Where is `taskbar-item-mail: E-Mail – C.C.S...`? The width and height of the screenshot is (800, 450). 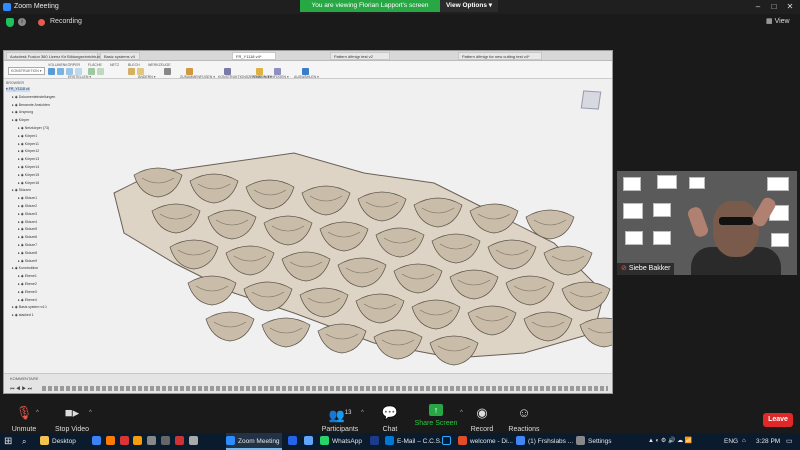
taskbar-item-mail: E-Mail – C.C.S... is located at coordinates (415, 441).